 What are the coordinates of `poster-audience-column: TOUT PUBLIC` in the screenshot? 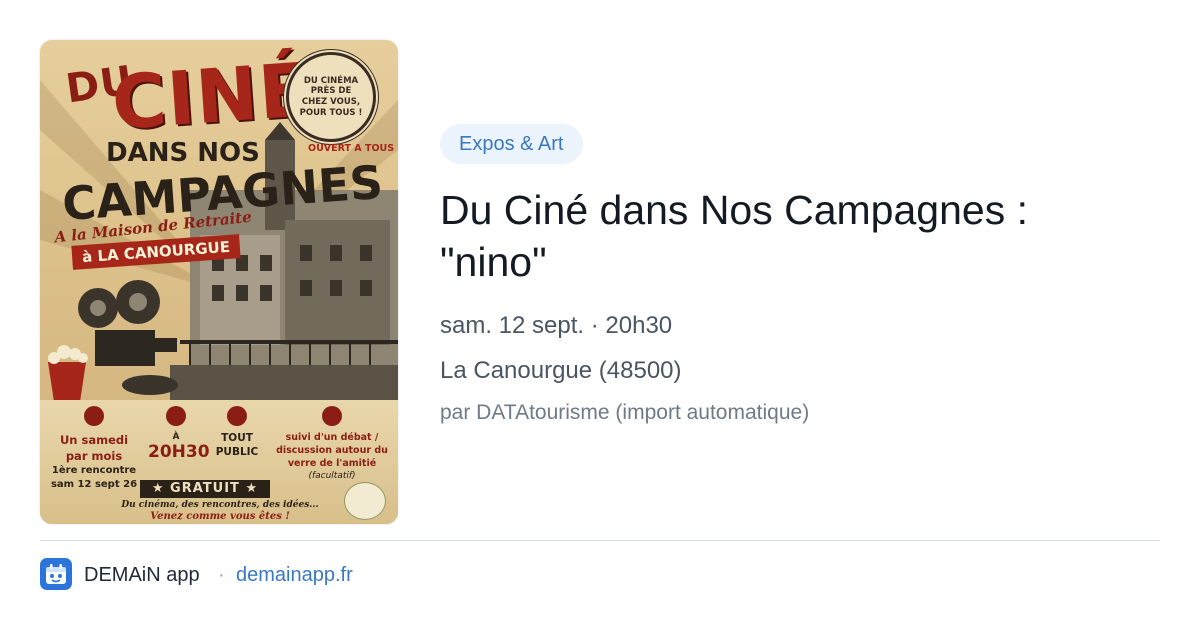 It's located at (237, 432).